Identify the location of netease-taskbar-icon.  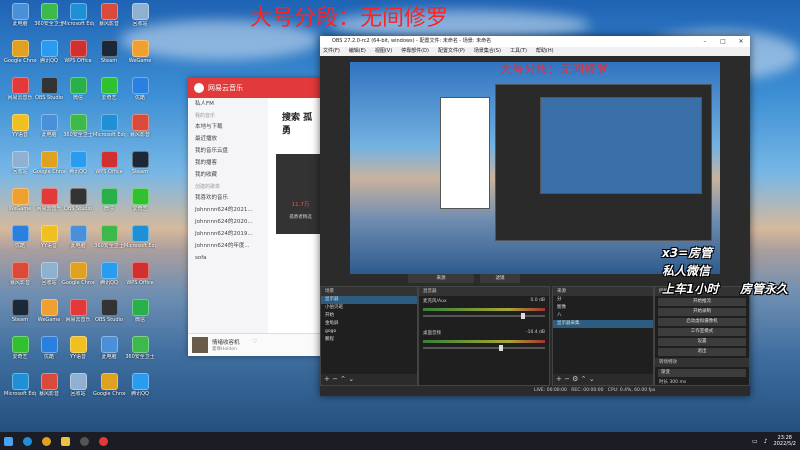
(103, 441).